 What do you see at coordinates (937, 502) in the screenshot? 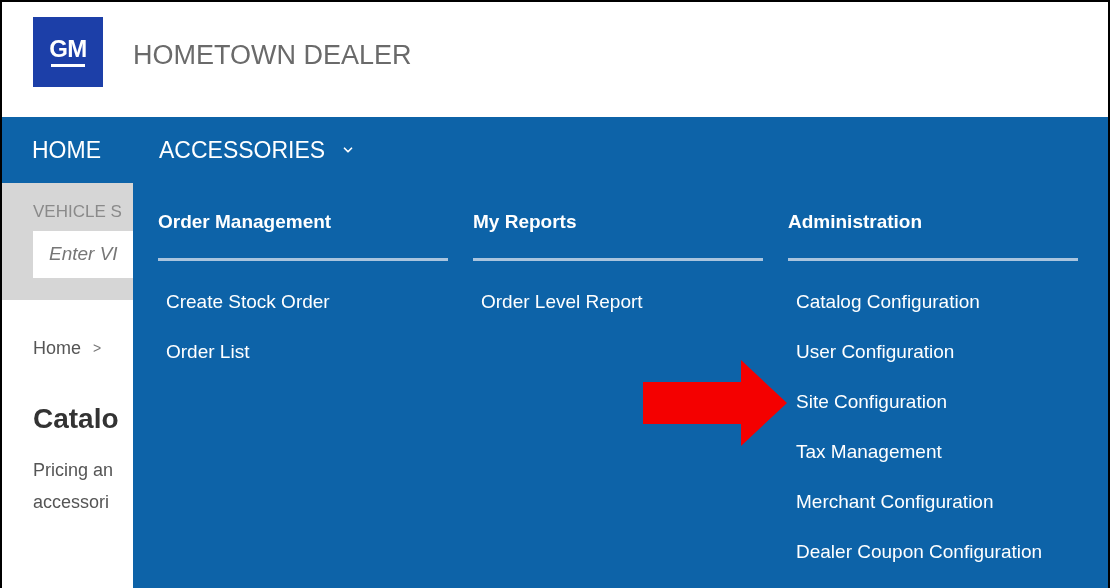
I see `menu-link: Merchant Configuration` at bounding box center [937, 502].